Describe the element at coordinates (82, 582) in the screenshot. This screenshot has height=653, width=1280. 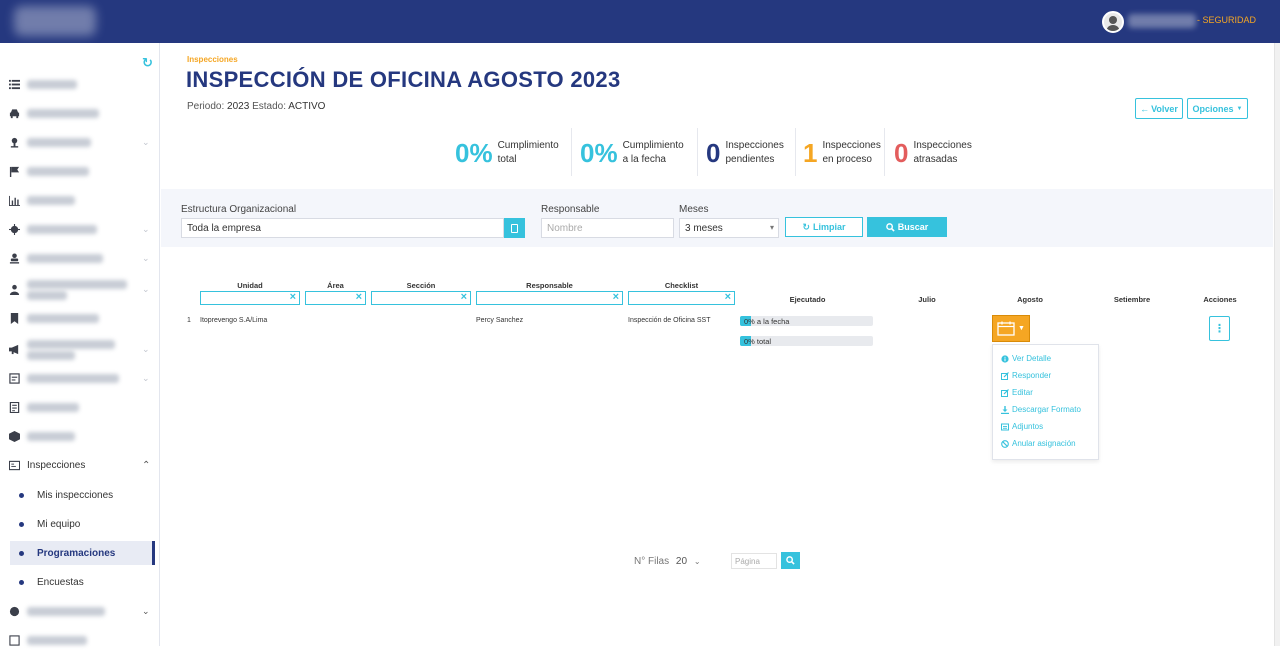
I see `sidebar-subitem-encuestas: Encuestas` at that location.